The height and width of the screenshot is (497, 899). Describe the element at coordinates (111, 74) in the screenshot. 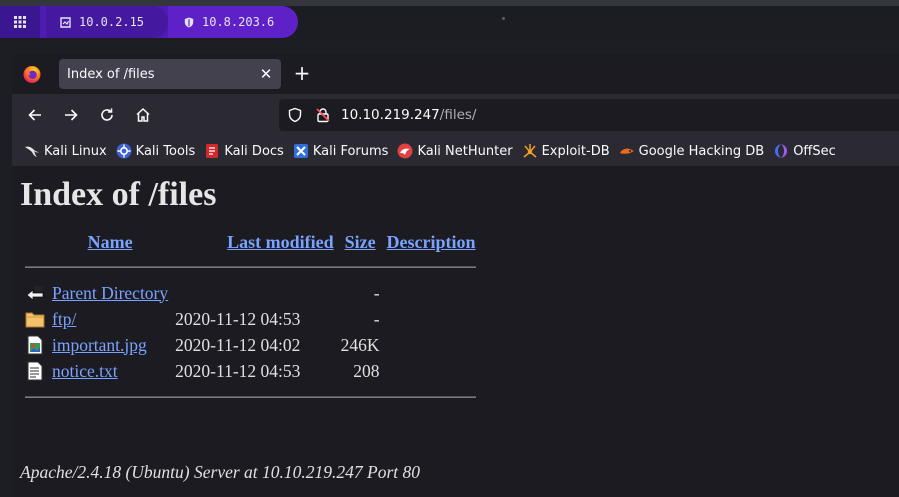

I see `tab-title: Index of /files` at that location.